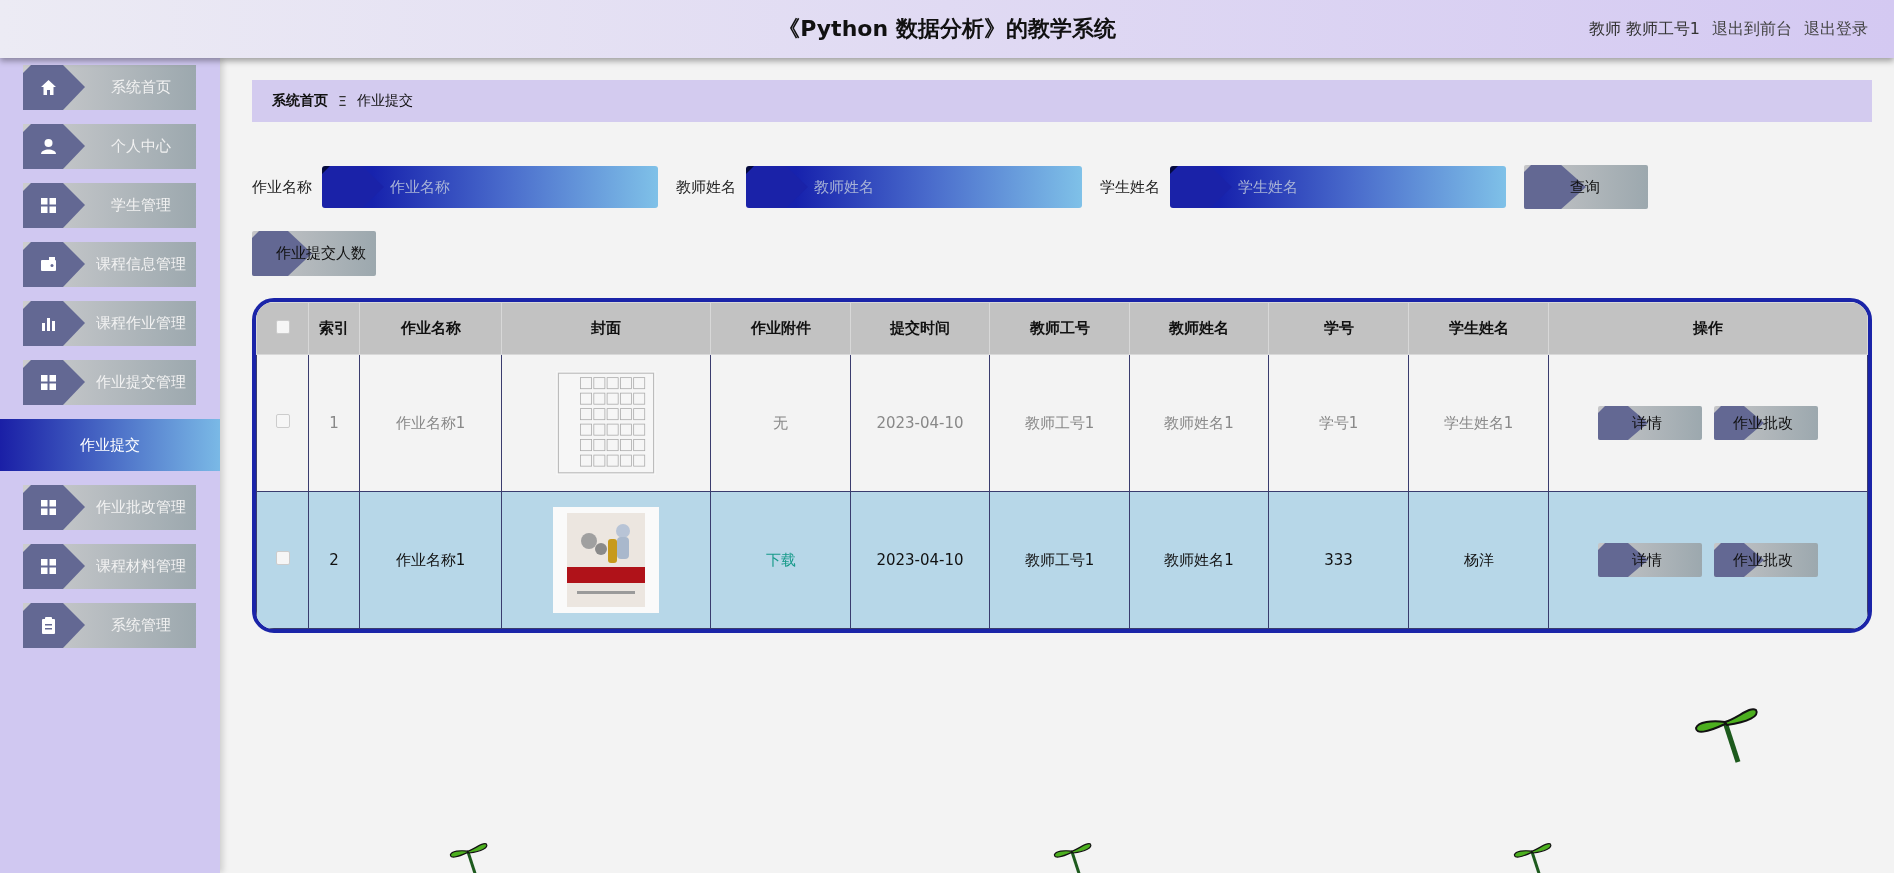 Image resolution: width=1894 pixels, height=873 pixels. Describe the element at coordinates (48, 323) in the screenshot. I see `bar-chart-icon` at that location.